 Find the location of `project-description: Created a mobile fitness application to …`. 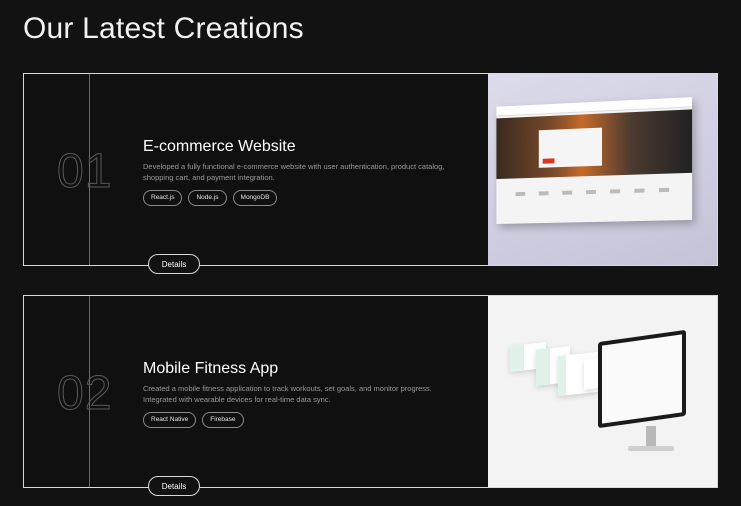

project-description: Created a mobile fitness application to … is located at coordinates (287, 394).